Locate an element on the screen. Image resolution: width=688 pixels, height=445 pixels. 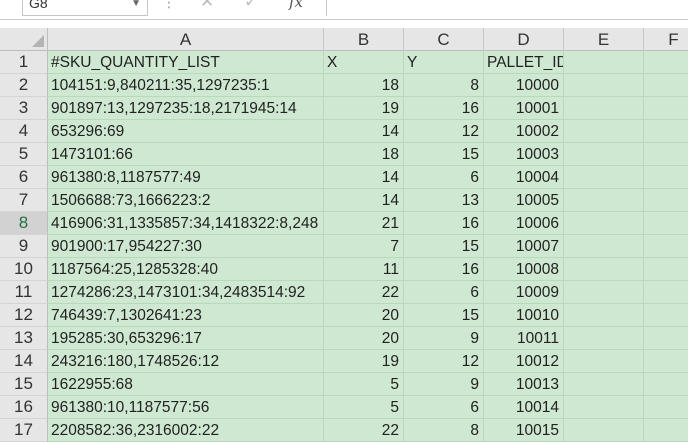
row-header-15: 15 is located at coordinates (24, 384).